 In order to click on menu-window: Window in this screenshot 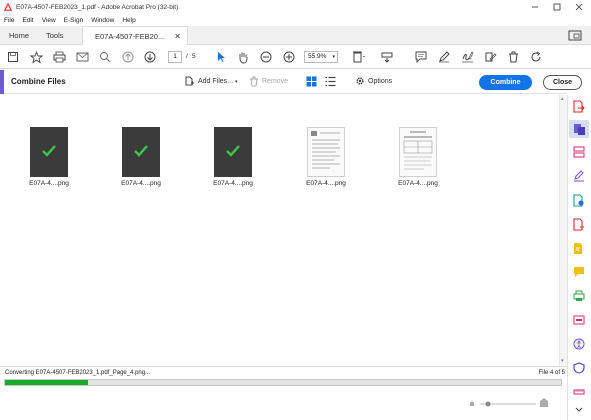, I will do `click(102, 20)`.